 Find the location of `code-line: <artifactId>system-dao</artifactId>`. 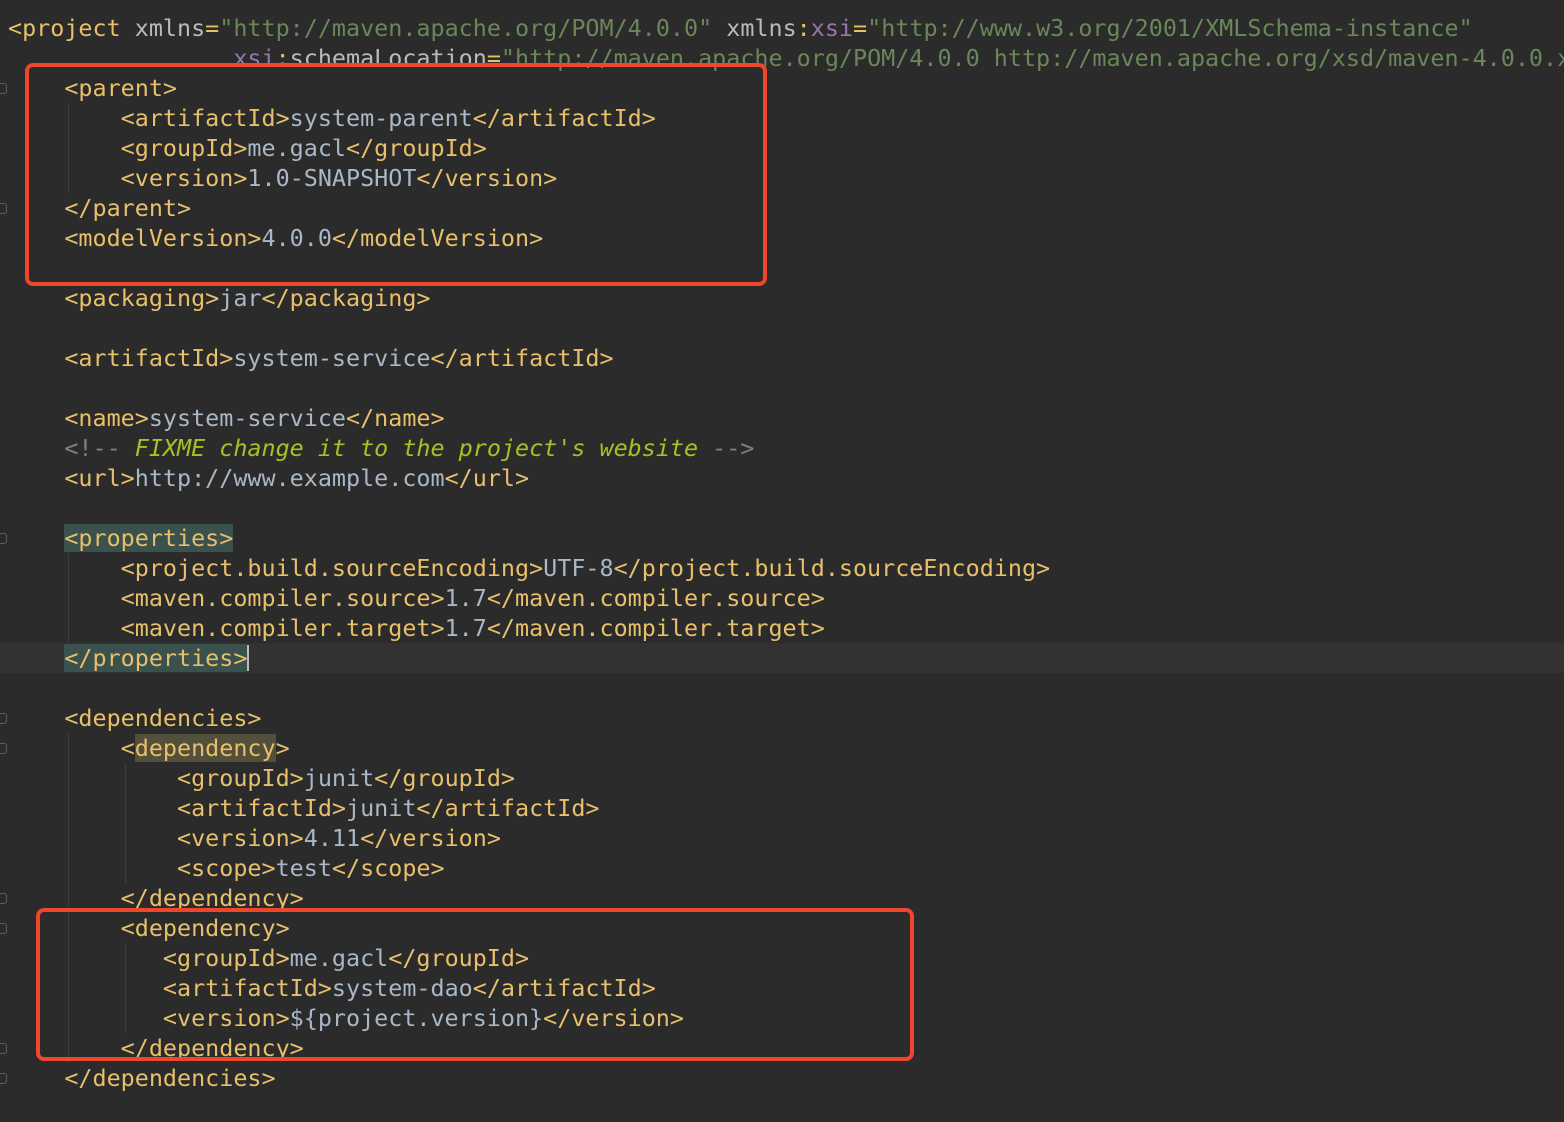

code-line: <artifactId>system-dao</artifactId> is located at coordinates (782, 988).